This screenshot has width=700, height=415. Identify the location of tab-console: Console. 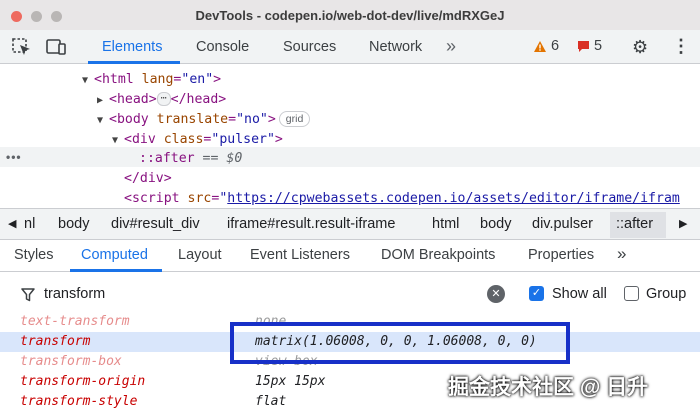
(222, 47).